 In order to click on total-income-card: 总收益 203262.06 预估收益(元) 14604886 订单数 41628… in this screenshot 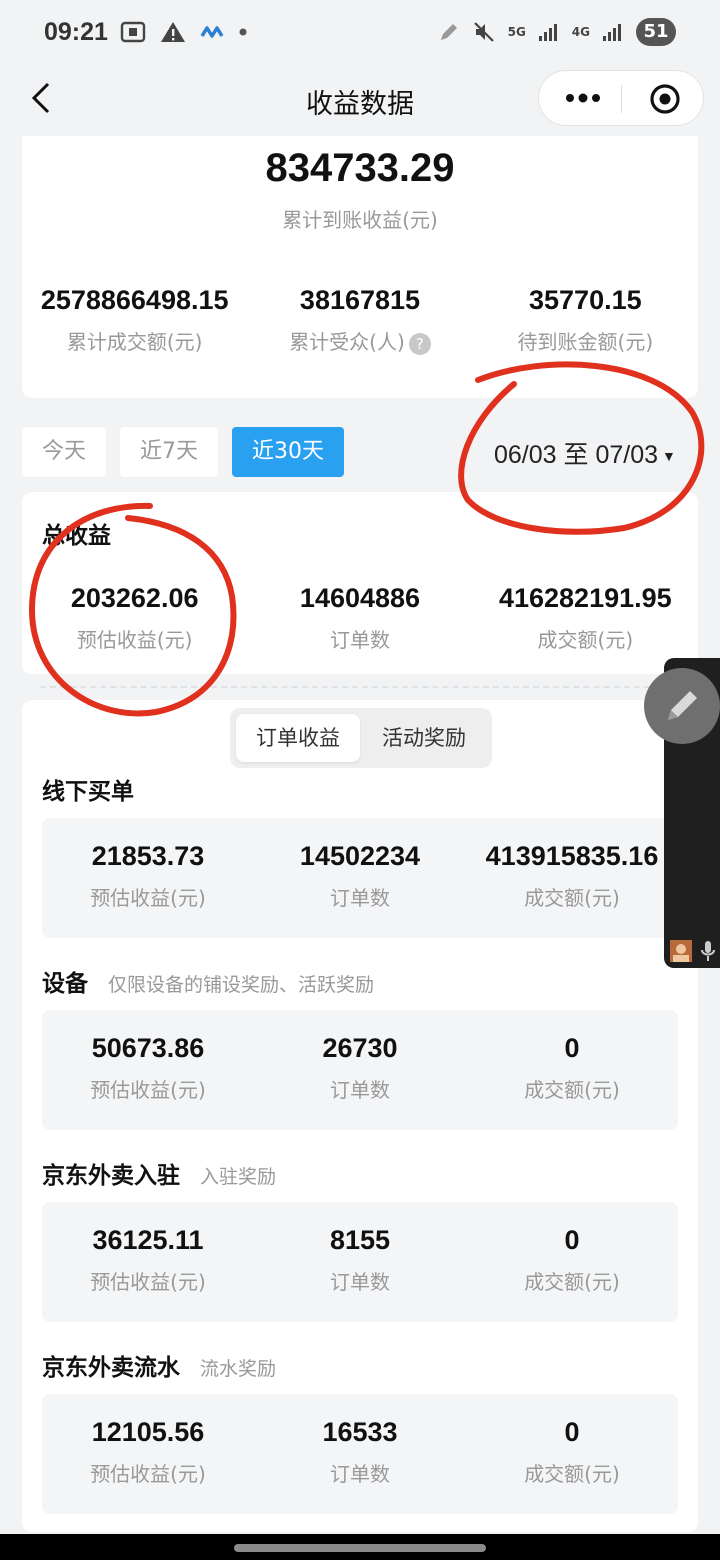, I will do `click(360, 583)`.